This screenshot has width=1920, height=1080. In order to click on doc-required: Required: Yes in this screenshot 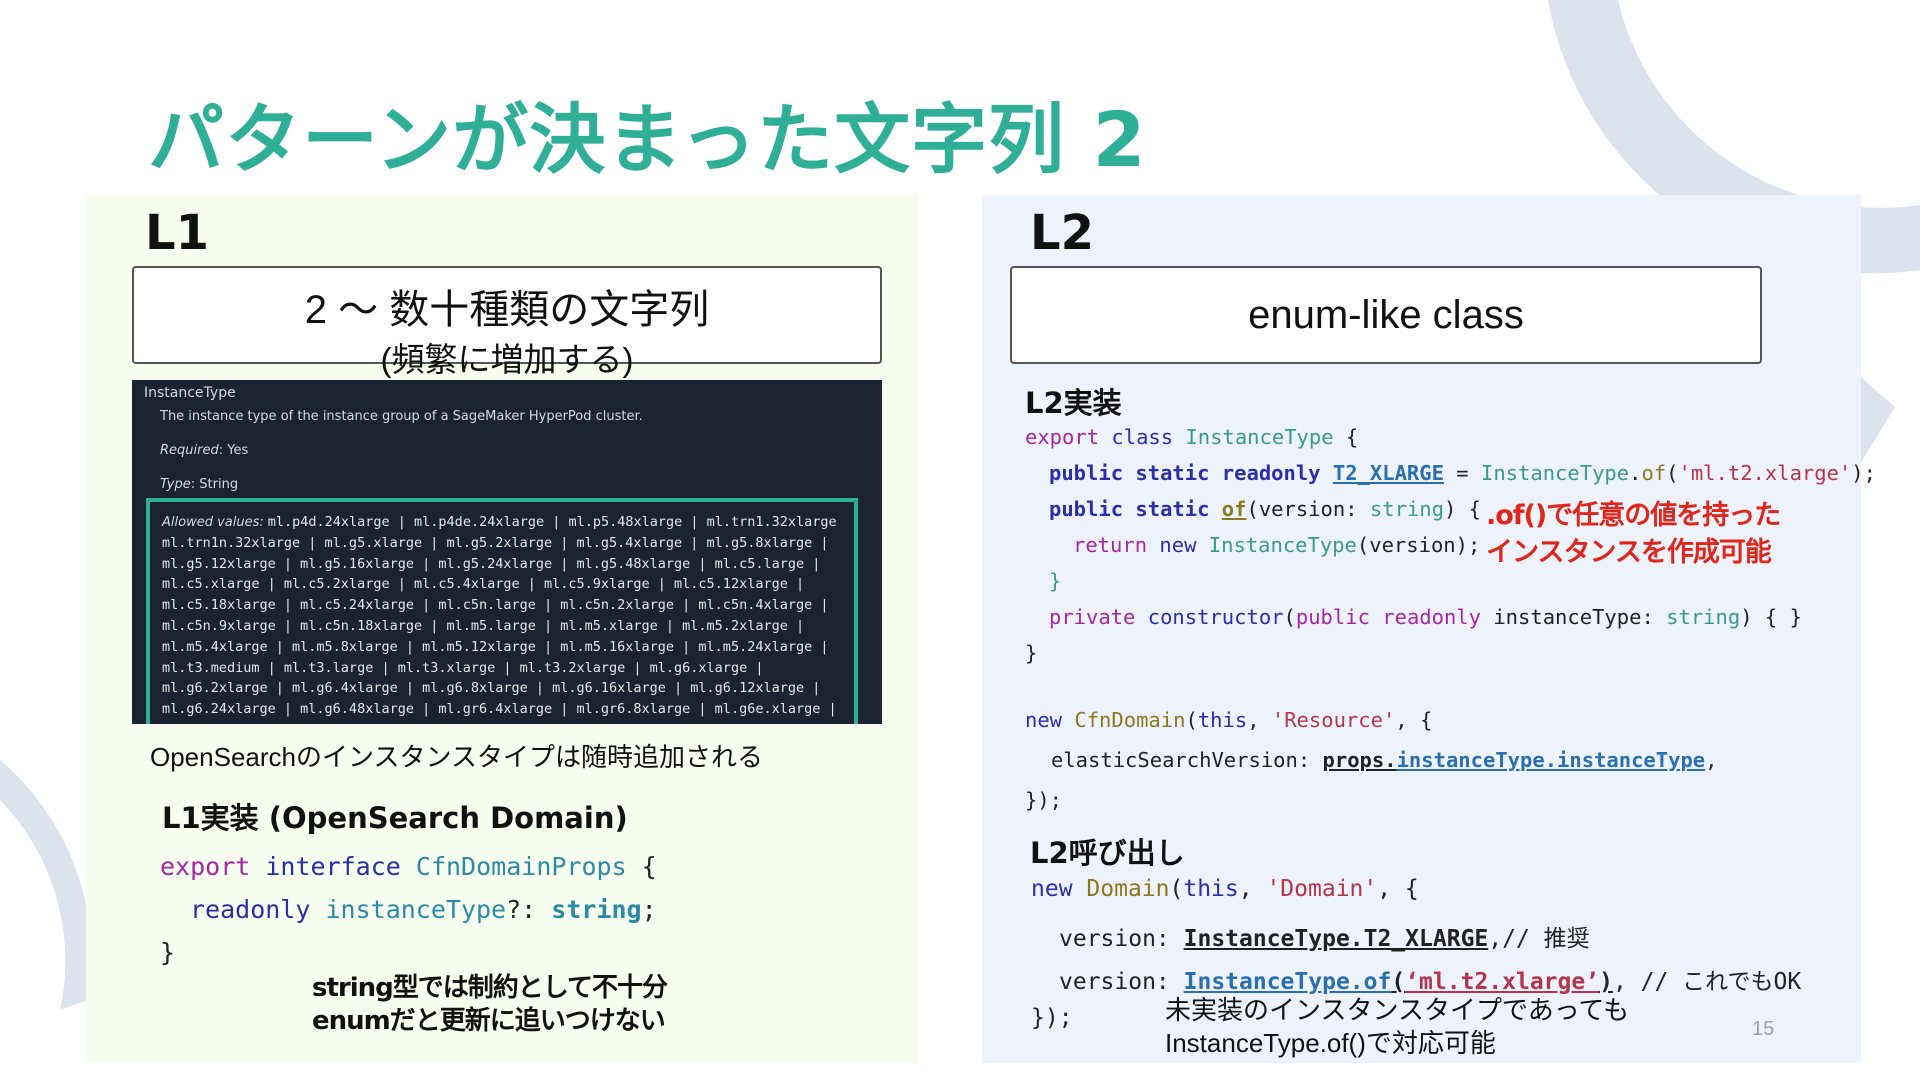, I will do `click(204, 450)`.